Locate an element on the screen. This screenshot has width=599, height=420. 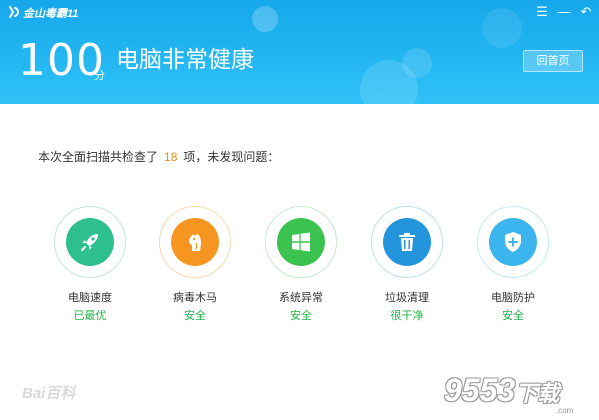
home-button: 回首页 is located at coordinates (553, 61).